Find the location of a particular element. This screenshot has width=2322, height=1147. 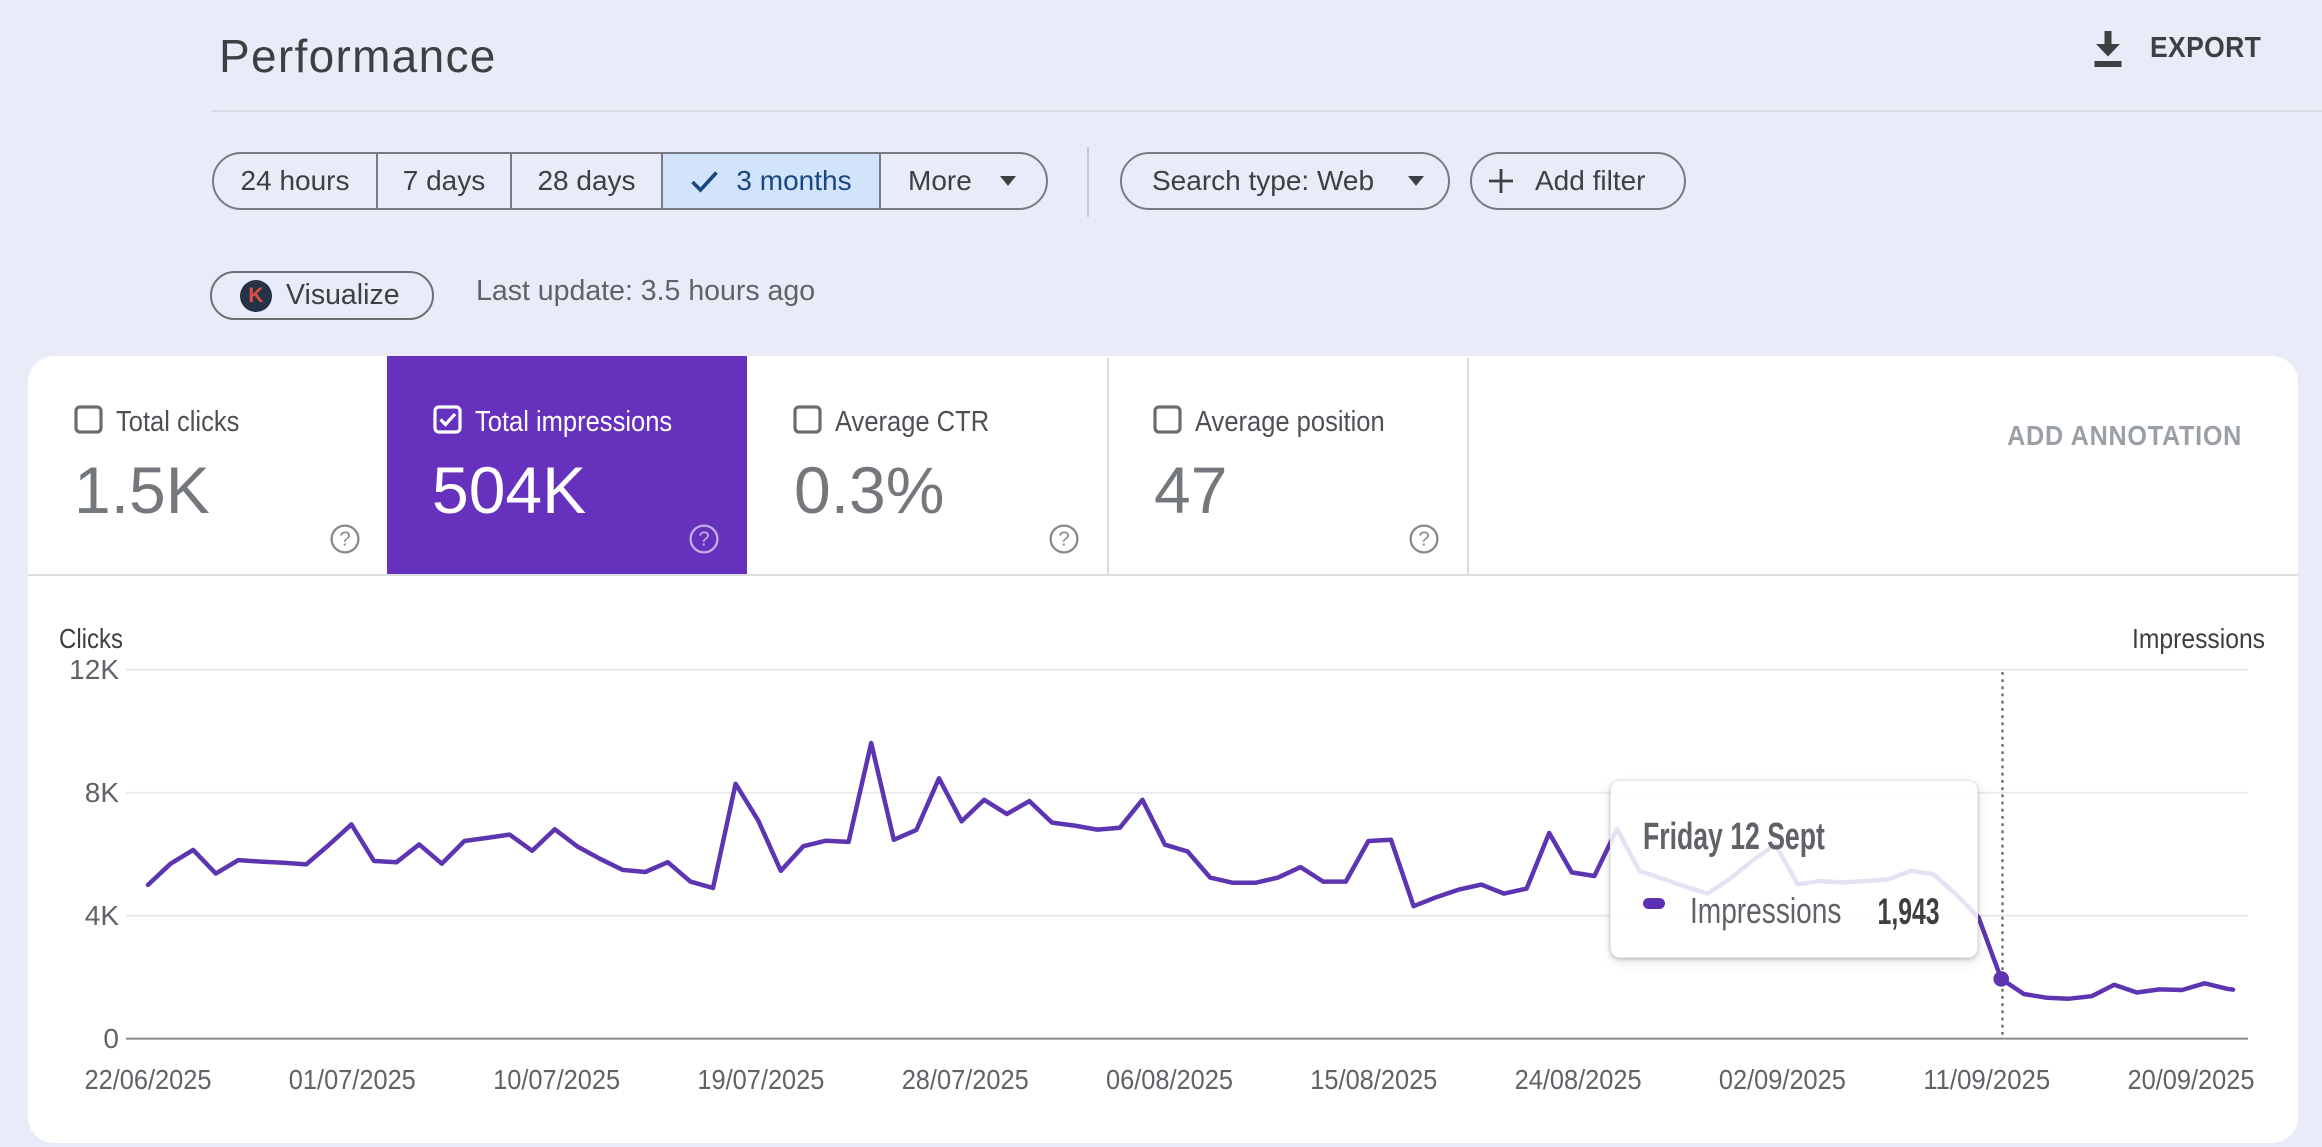

svg-text: Clicks is located at coordinates (91, 638).